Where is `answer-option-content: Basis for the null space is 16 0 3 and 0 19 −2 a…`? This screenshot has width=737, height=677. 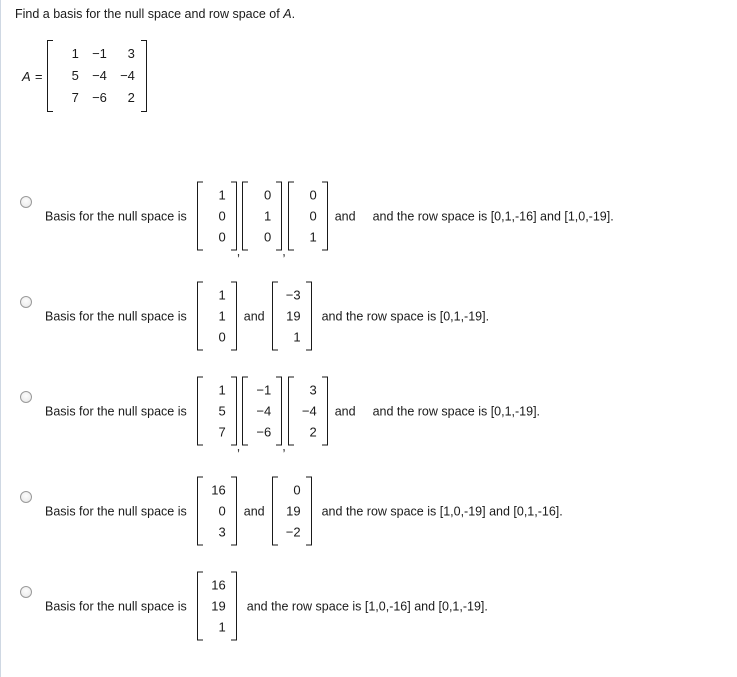
answer-option-content: Basis for the null space is 16 0 3 and 0 19 −2 a… is located at coordinates (304, 511).